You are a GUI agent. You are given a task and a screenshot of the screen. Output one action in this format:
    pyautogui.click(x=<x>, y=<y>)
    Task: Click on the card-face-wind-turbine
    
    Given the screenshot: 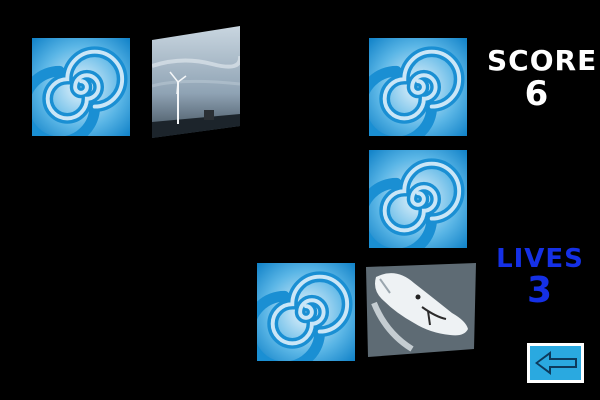 What is the action you would take?
    pyautogui.click(x=196, y=82)
    